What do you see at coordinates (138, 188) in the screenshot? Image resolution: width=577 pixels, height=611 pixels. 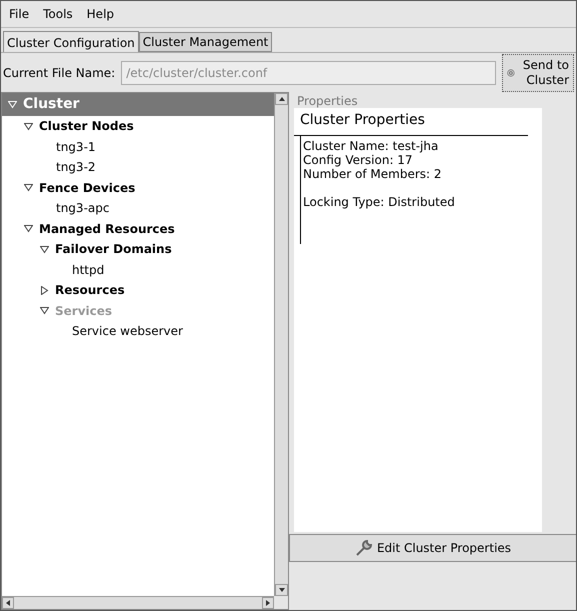 I see `tree-item: Fence Devices` at bounding box center [138, 188].